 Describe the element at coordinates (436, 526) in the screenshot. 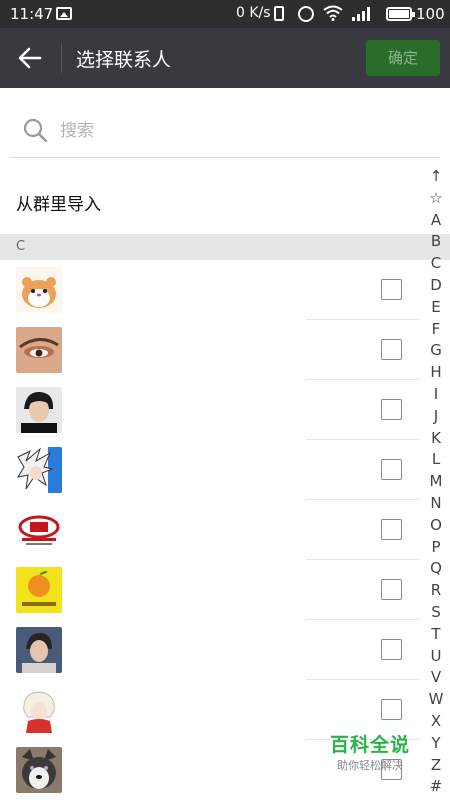

I see `index-letter: O` at that location.